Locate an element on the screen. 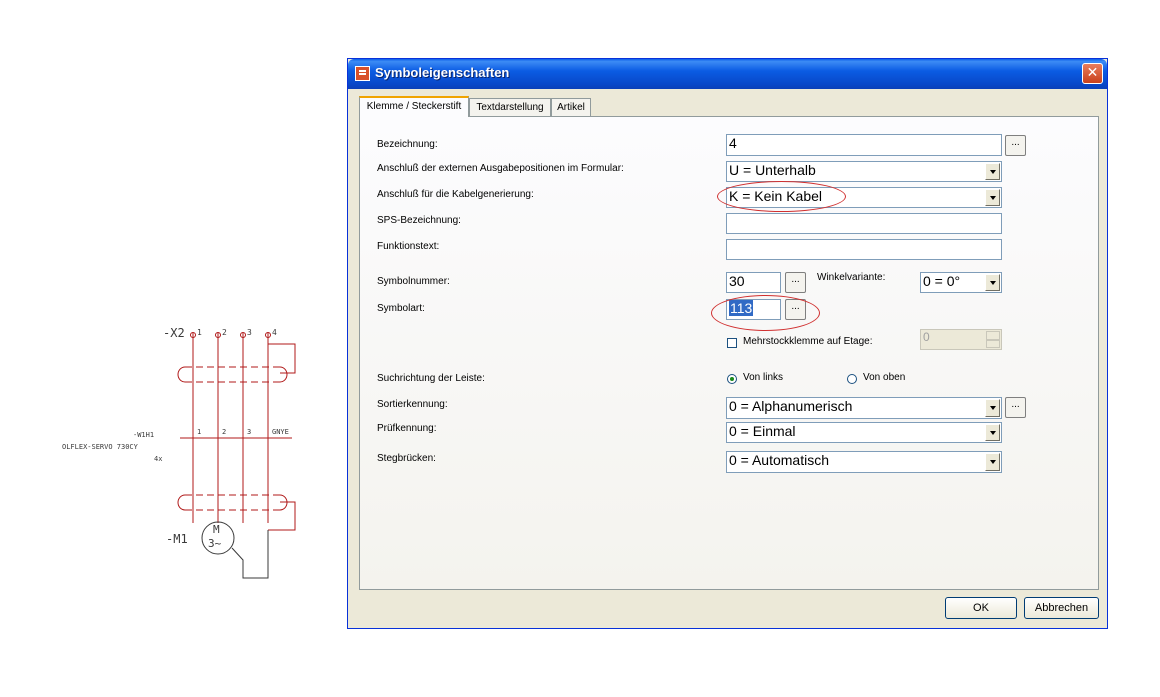 The image size is (1160, 697). label-sps: SPS-Bezeichnung: is located at coordinates (419, 220).